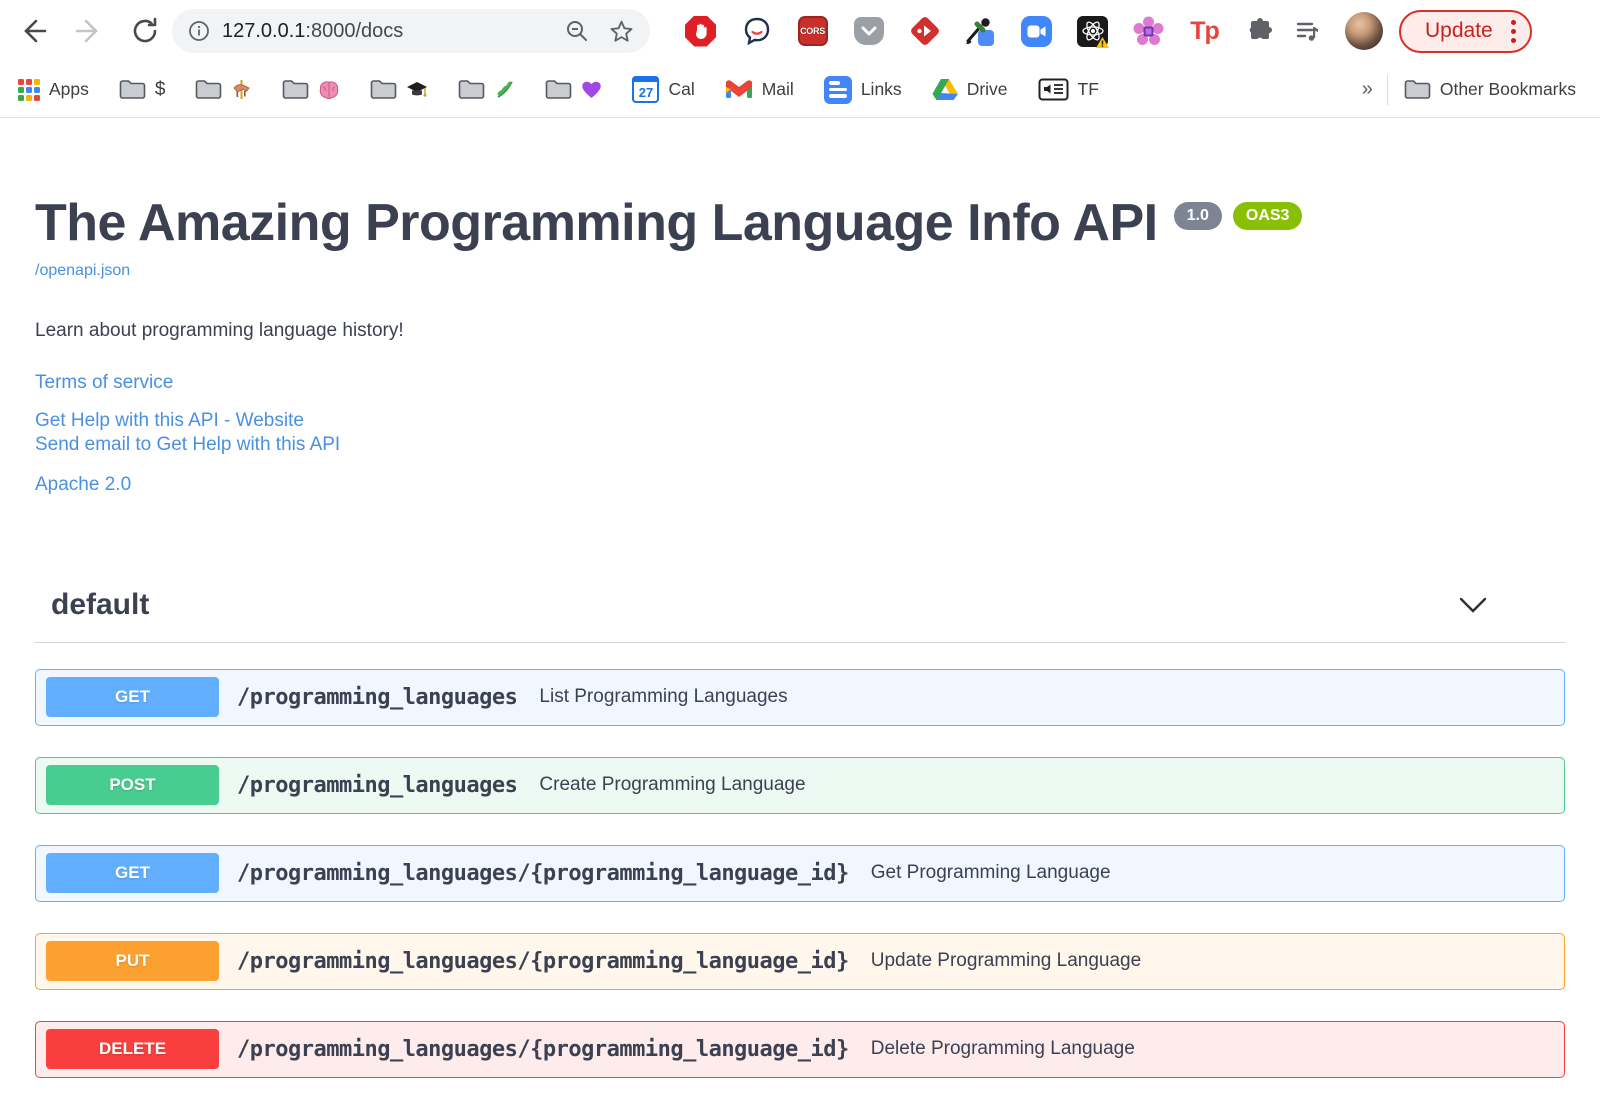  I want to click on other-bookmarks-label: Other Bookmarks, so click(1507, 89).